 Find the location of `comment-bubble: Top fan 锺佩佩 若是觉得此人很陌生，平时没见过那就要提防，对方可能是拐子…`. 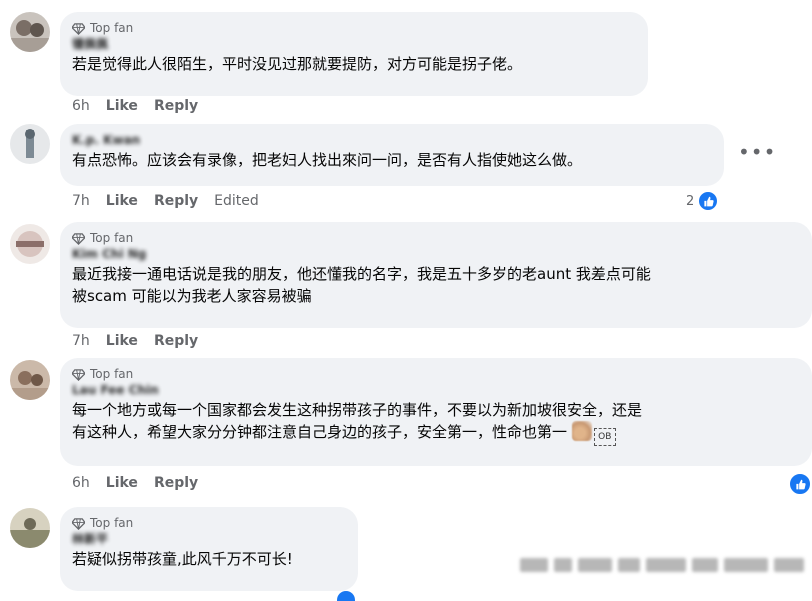

comment-bubble: Top fan 锺佩佩 若是觉得此人很陌生，平时没见过那就要提防，对方可能是拐子… is located at coordinates (354, 54).